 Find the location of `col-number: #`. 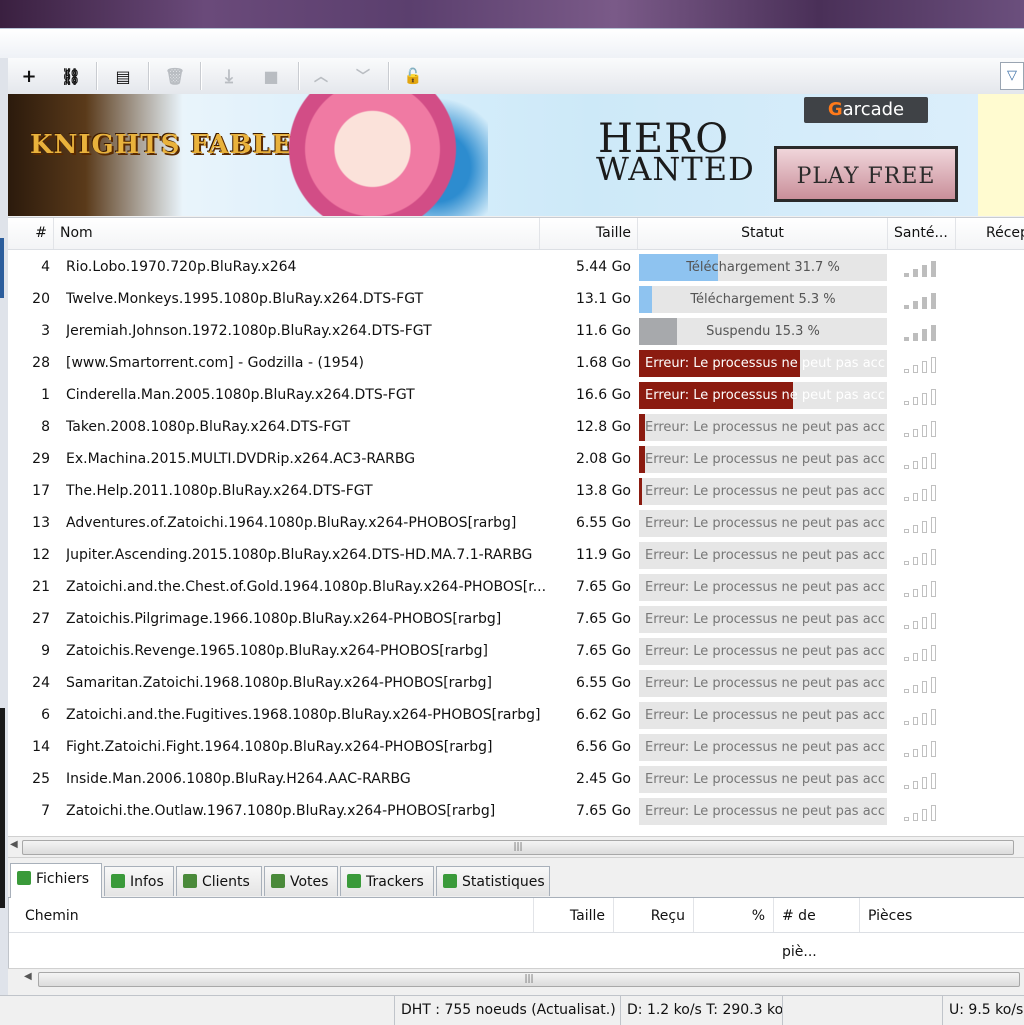

col-number: # is located at coordinates (31, 233).